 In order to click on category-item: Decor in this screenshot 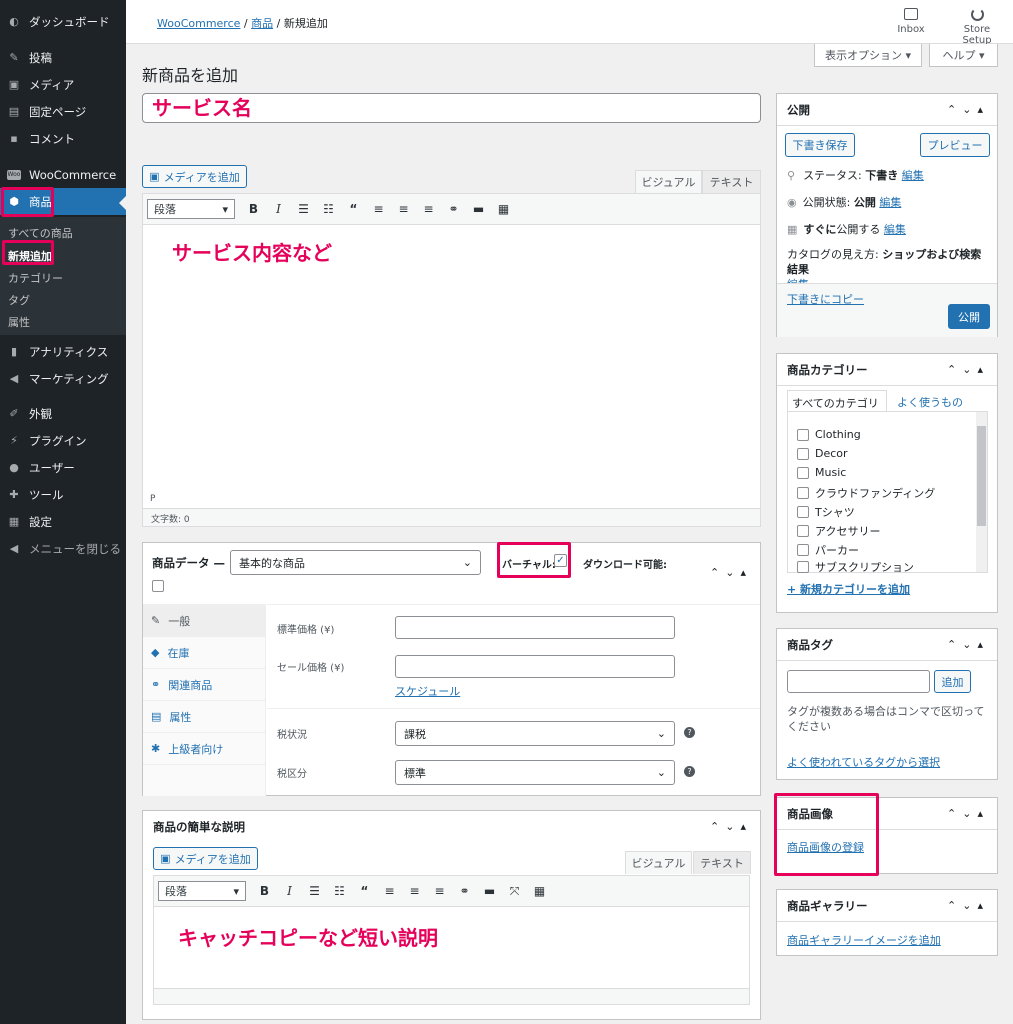, I will do `click(822, 453)`.